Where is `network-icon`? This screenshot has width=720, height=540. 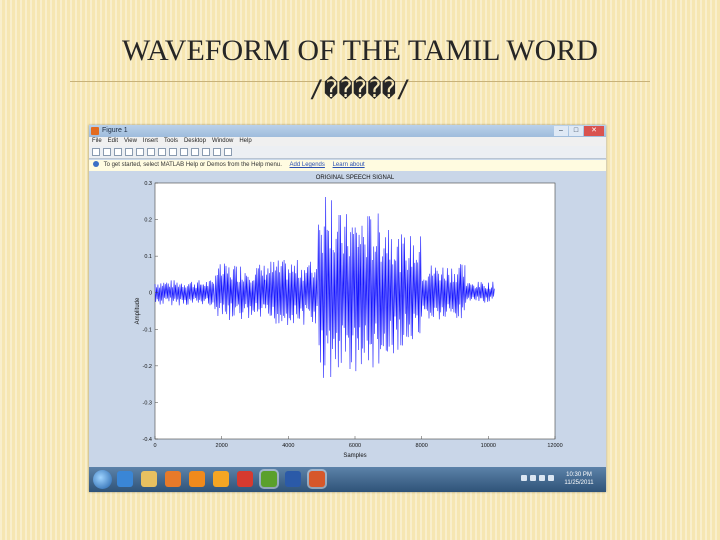
network-icon is located at coordinates (524, 478).